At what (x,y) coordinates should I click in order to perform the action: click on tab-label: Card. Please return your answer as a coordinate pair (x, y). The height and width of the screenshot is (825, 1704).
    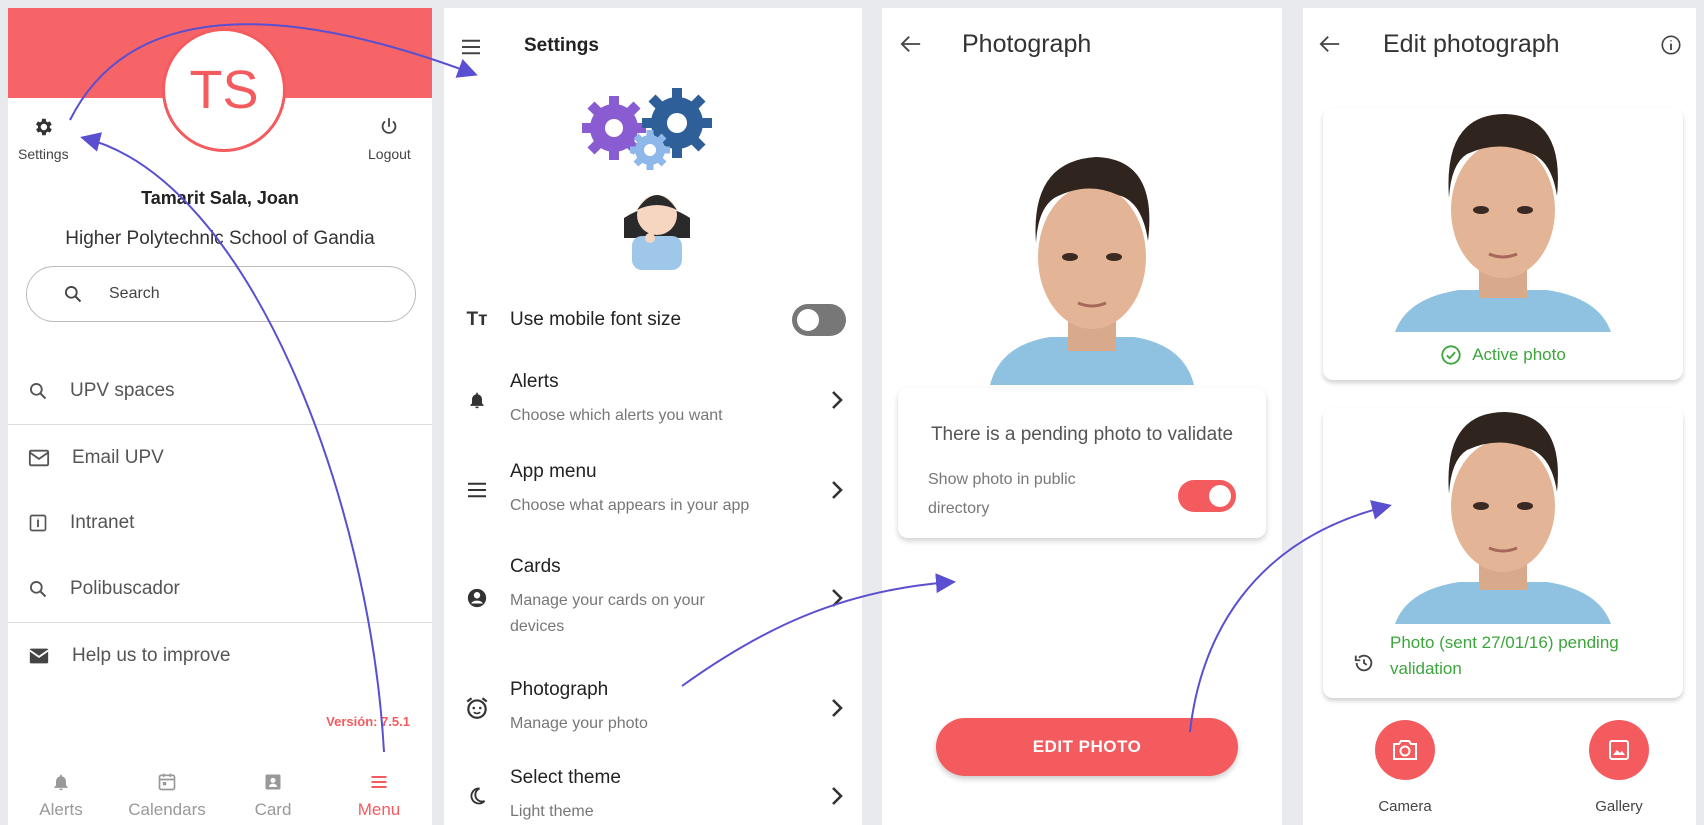
    Looking at the image, I should click on (273, 809).